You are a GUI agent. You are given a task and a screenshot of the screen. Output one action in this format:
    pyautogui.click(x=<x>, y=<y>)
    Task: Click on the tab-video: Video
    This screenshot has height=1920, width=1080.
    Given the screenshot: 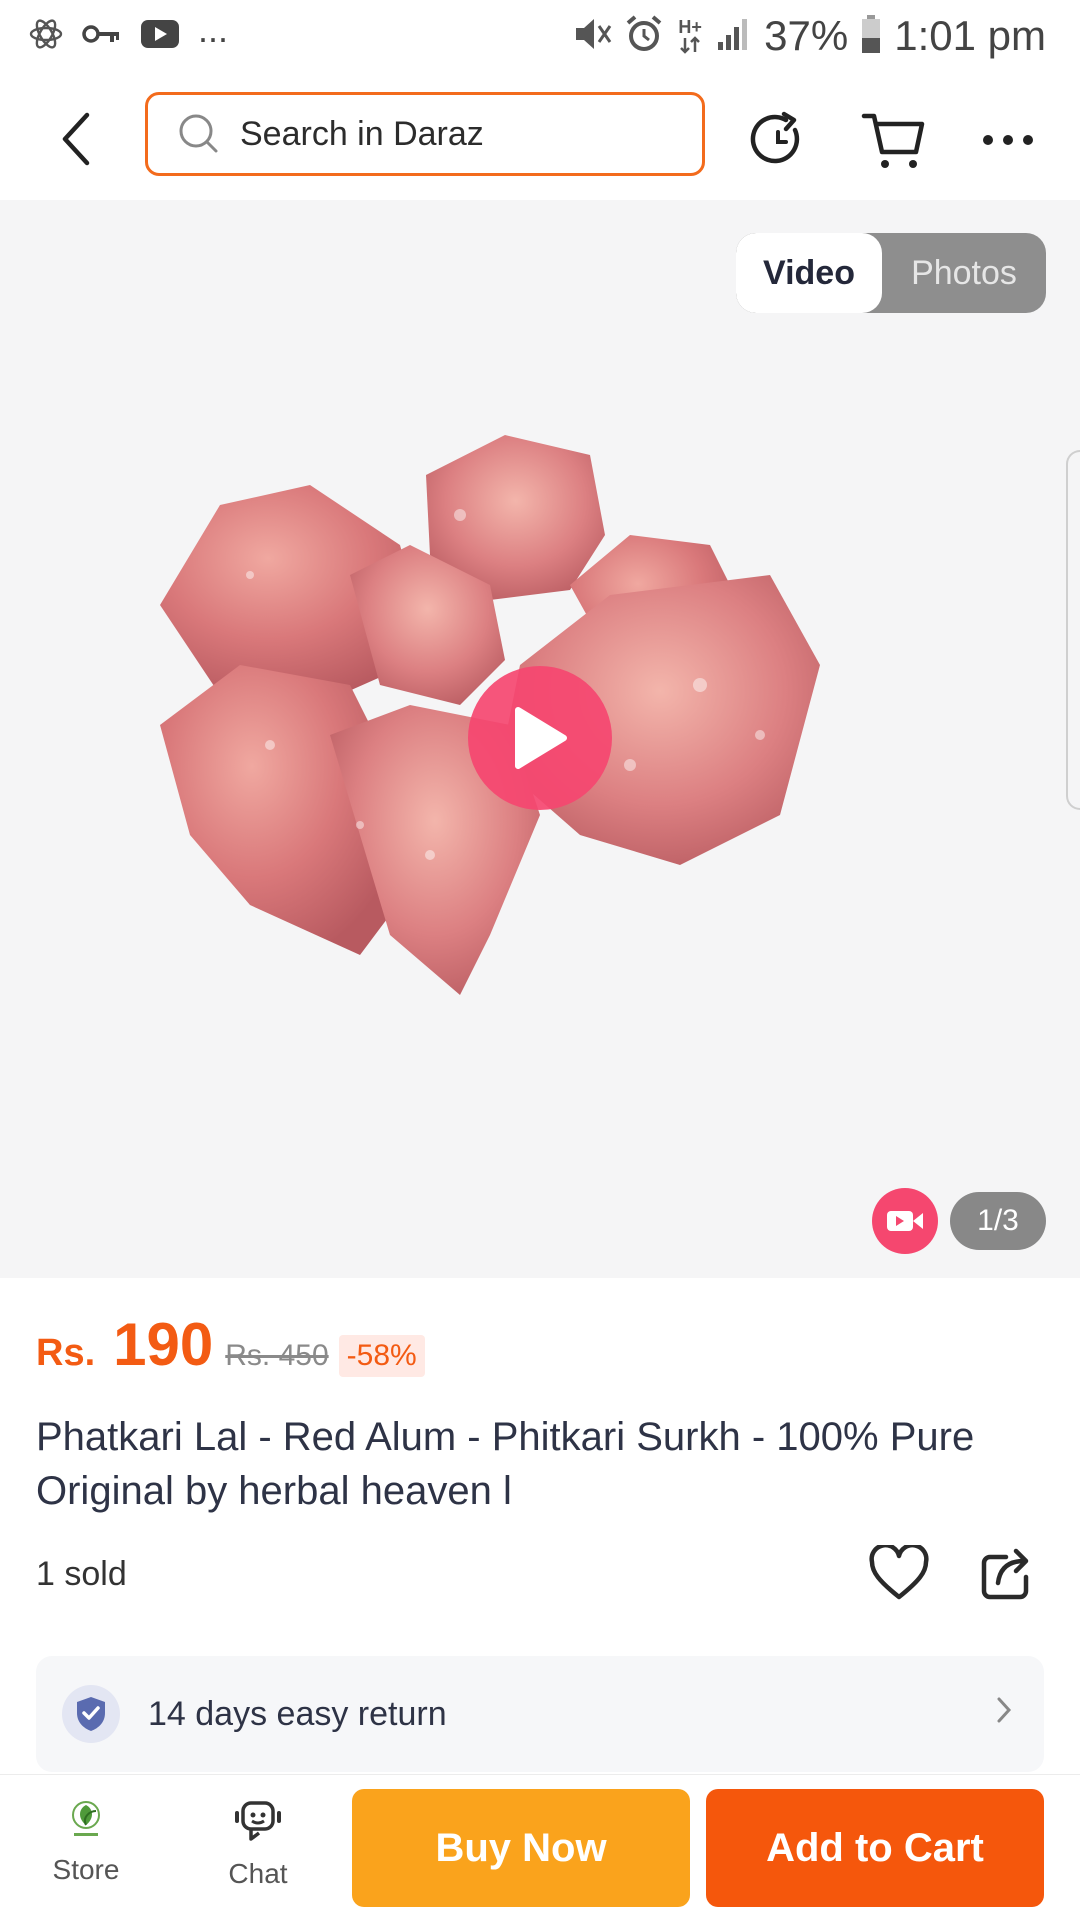 What is the action you would take?
    pyautogui.click(x=809, y=273)
    